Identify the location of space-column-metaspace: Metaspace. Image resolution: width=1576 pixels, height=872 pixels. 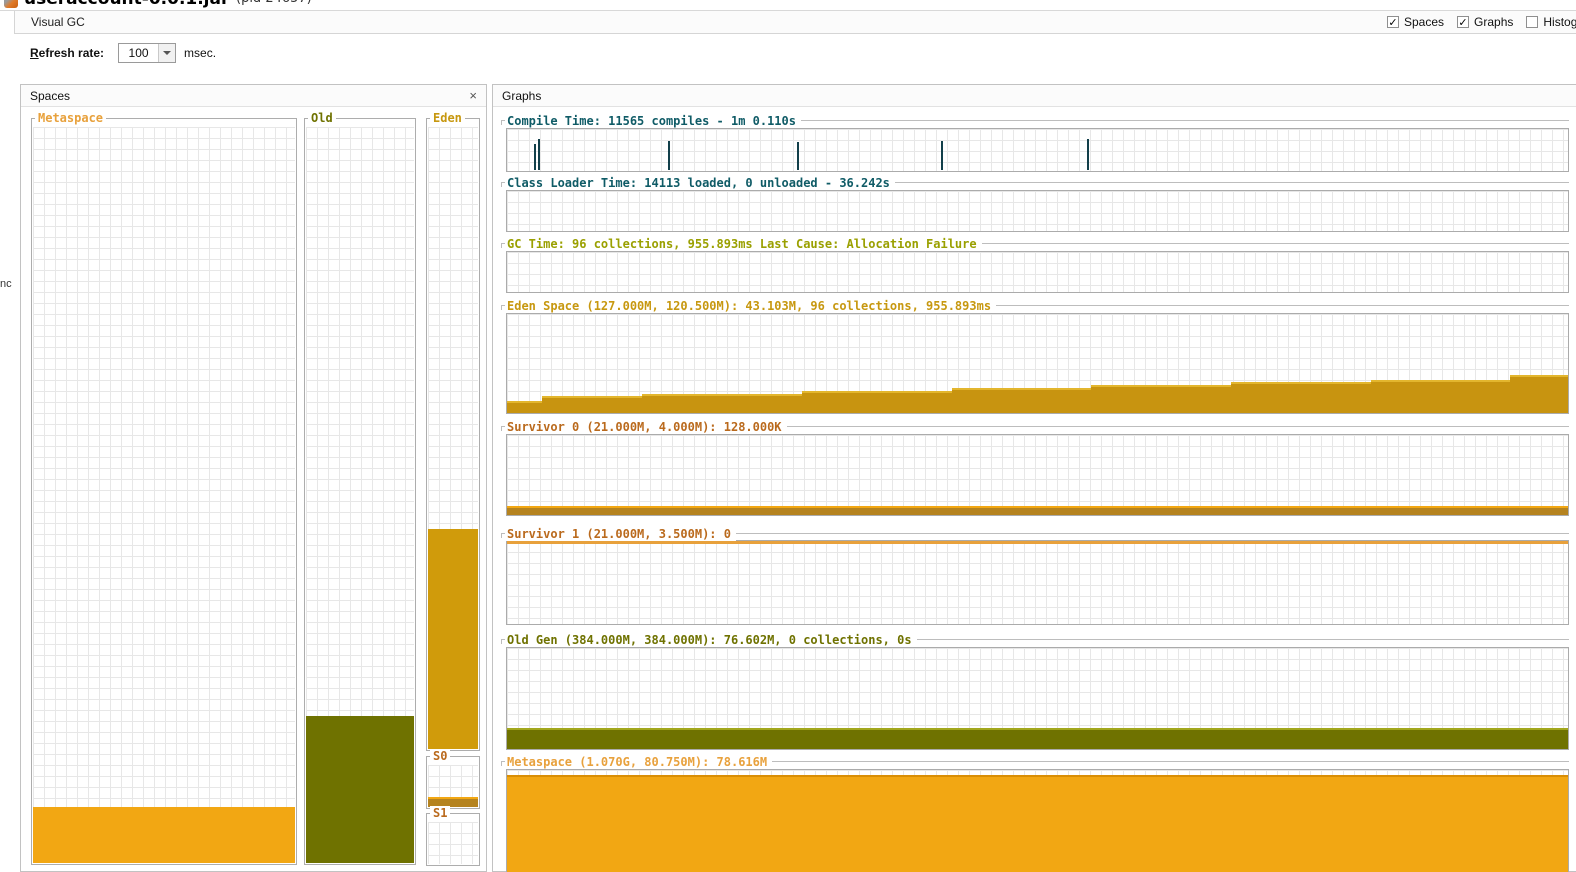
(164, 488).